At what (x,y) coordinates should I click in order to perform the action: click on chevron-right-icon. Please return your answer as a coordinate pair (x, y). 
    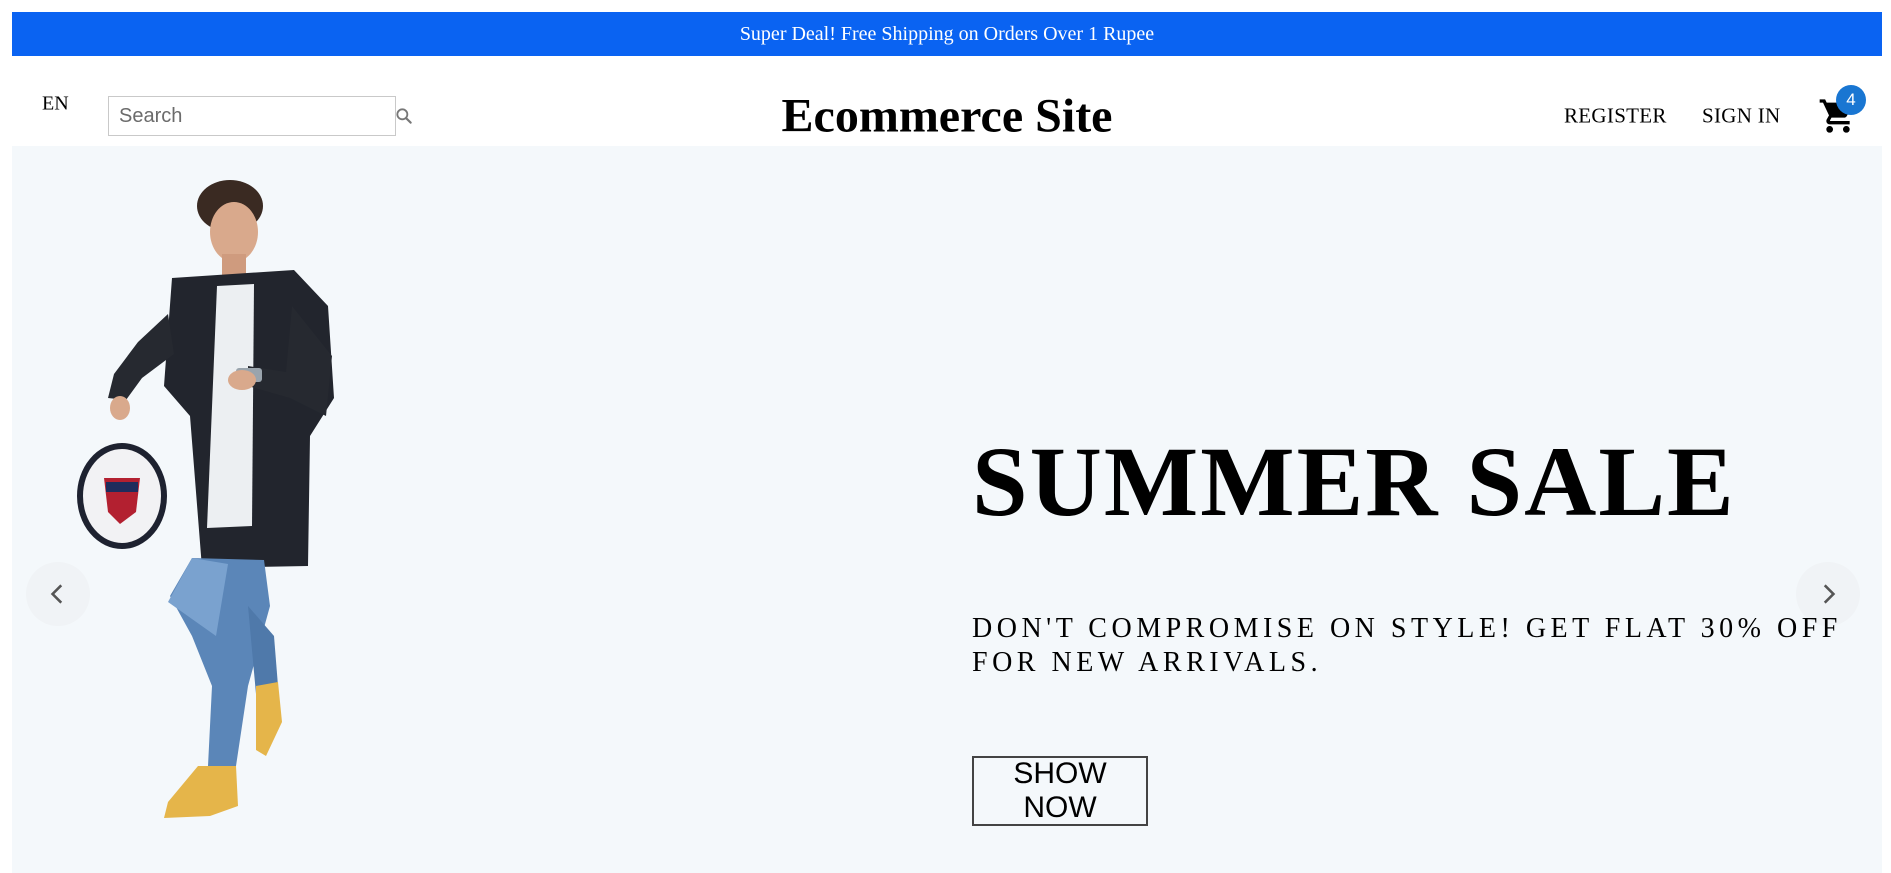
    Looking at the image, I should click on (1829, 594).